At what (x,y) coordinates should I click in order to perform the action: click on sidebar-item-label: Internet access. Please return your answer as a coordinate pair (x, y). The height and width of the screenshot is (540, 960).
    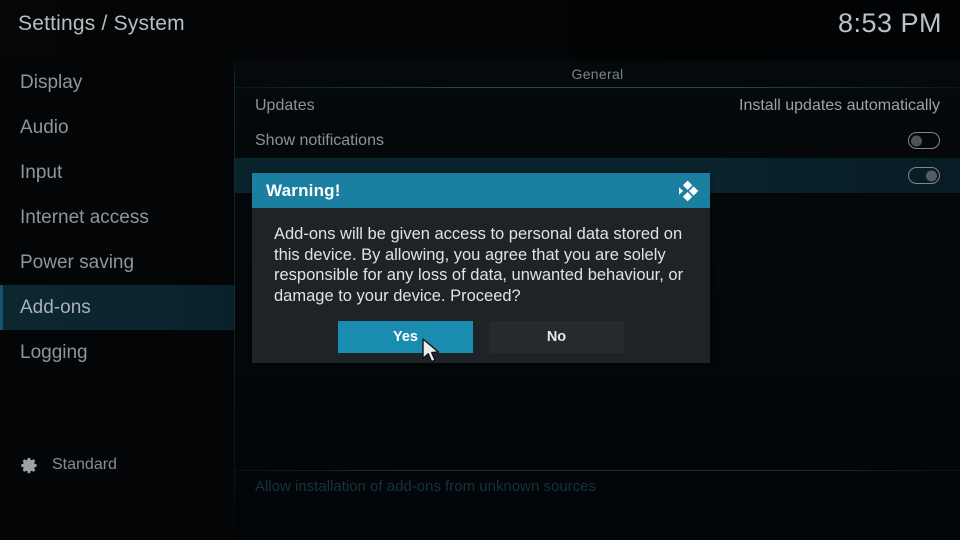
    Looking at the image, I should click on (84, 217).